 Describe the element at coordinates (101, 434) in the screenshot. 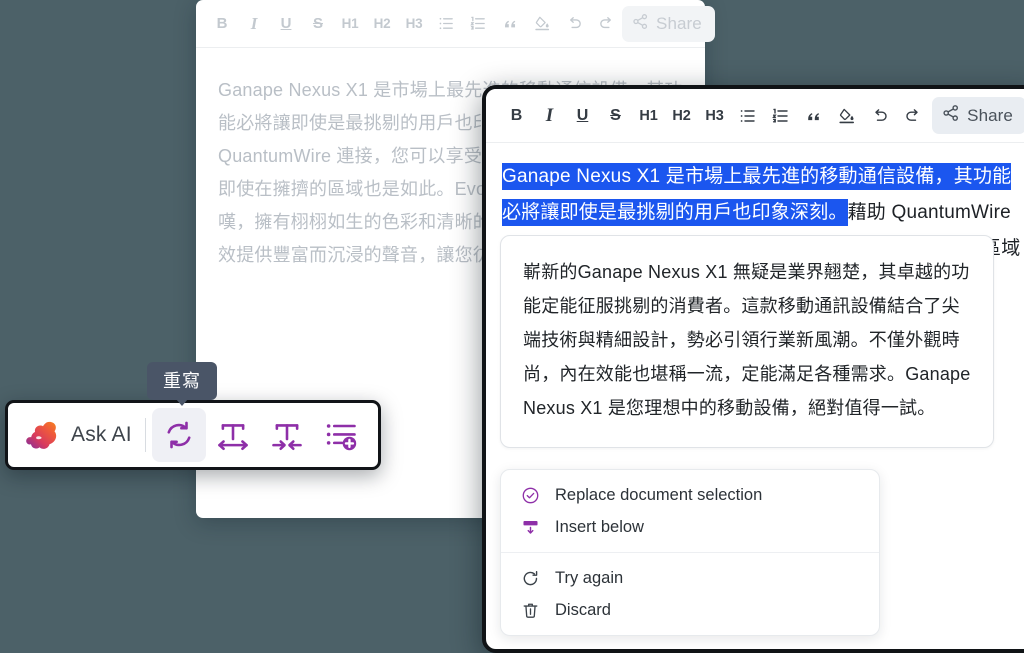

I see `ask-ai-label: Ask AI` at that location.